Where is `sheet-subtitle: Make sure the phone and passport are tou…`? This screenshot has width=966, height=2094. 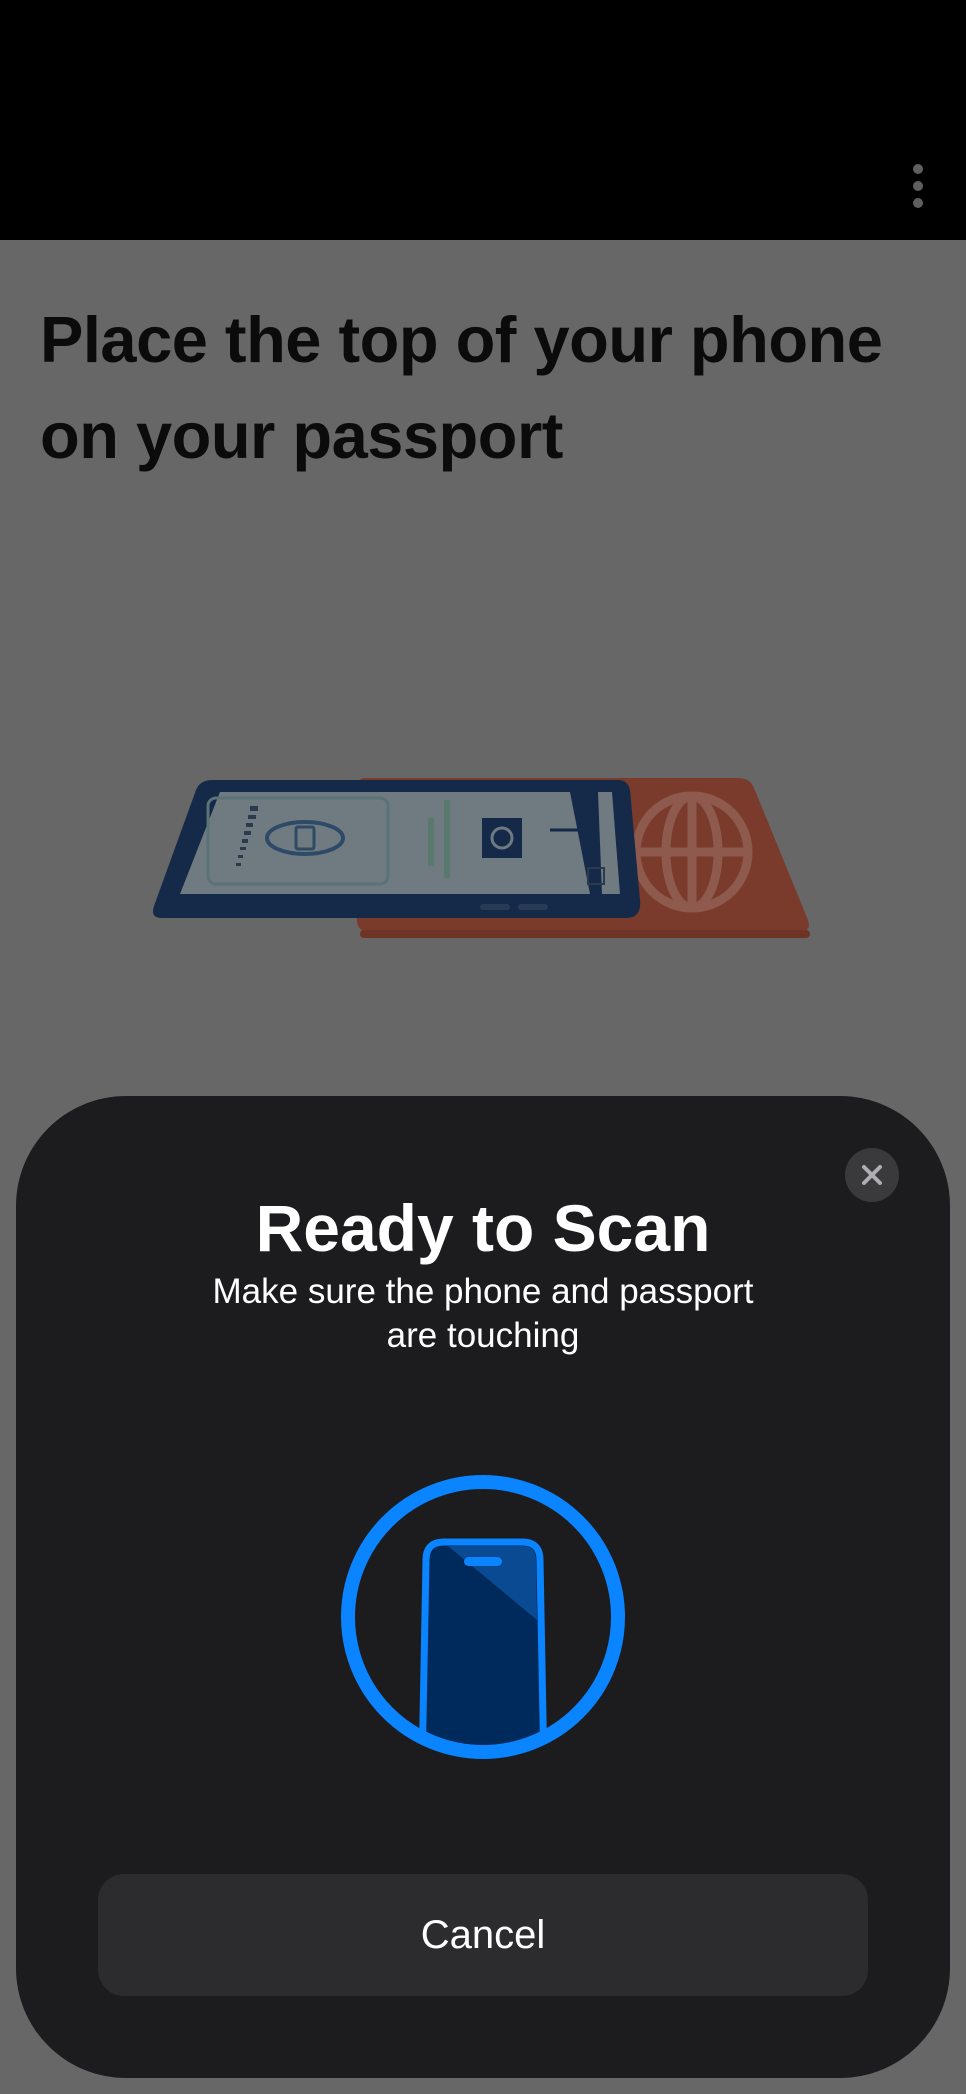 sheet-subtitle: Make sure the phone and passport are tou… is located at coordinates (483, 1313).